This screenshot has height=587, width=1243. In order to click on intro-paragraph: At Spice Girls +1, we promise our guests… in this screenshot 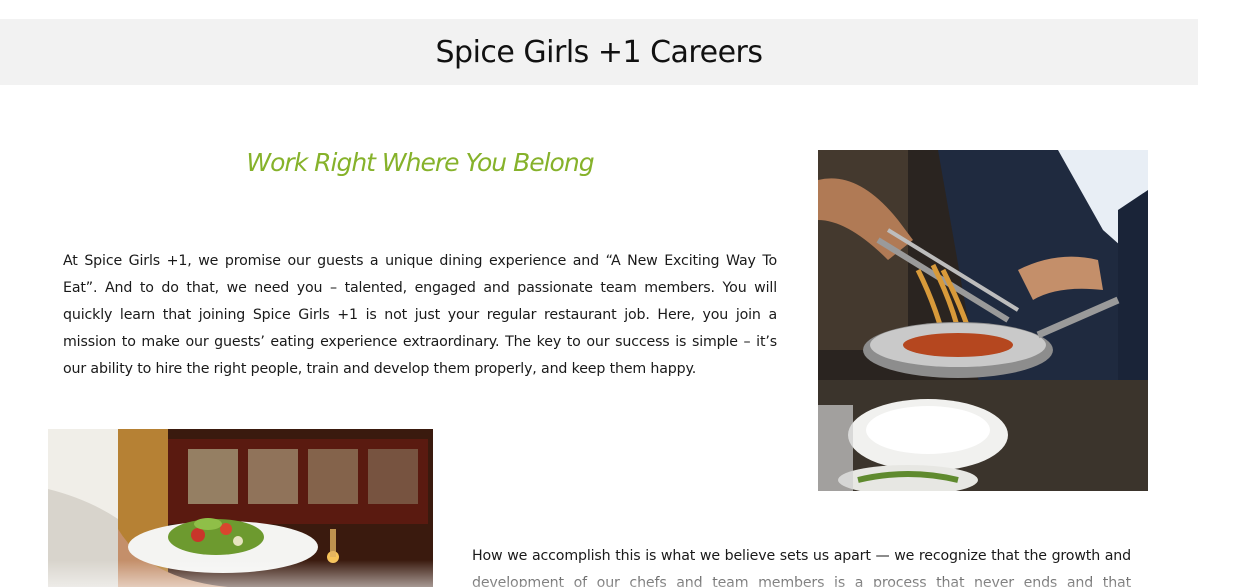, I will do `click(420, 315)`.